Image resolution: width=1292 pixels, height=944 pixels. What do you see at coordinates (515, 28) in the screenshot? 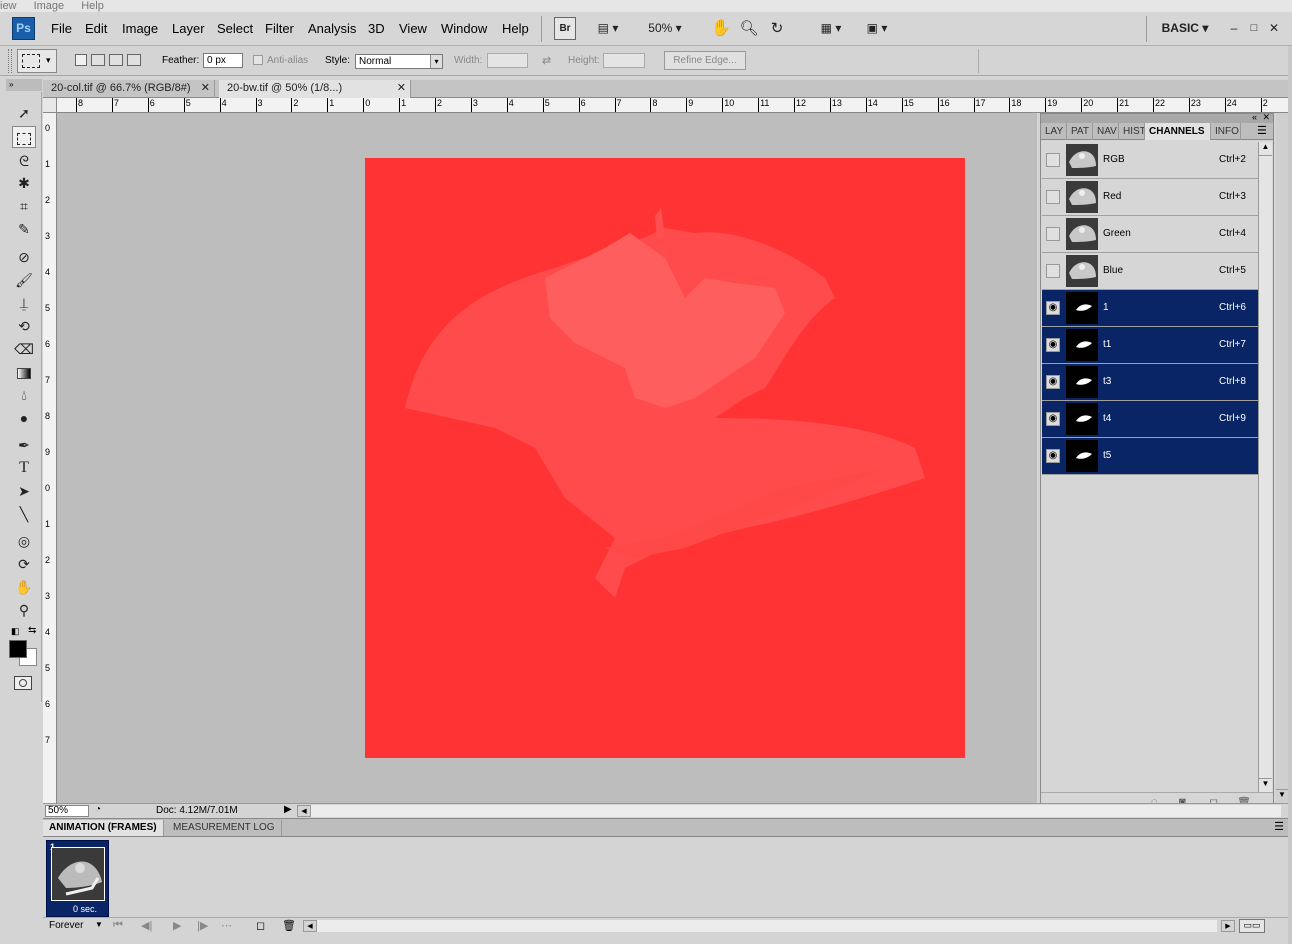
I see `menu-help: Help` at bounding box center [515, 28].